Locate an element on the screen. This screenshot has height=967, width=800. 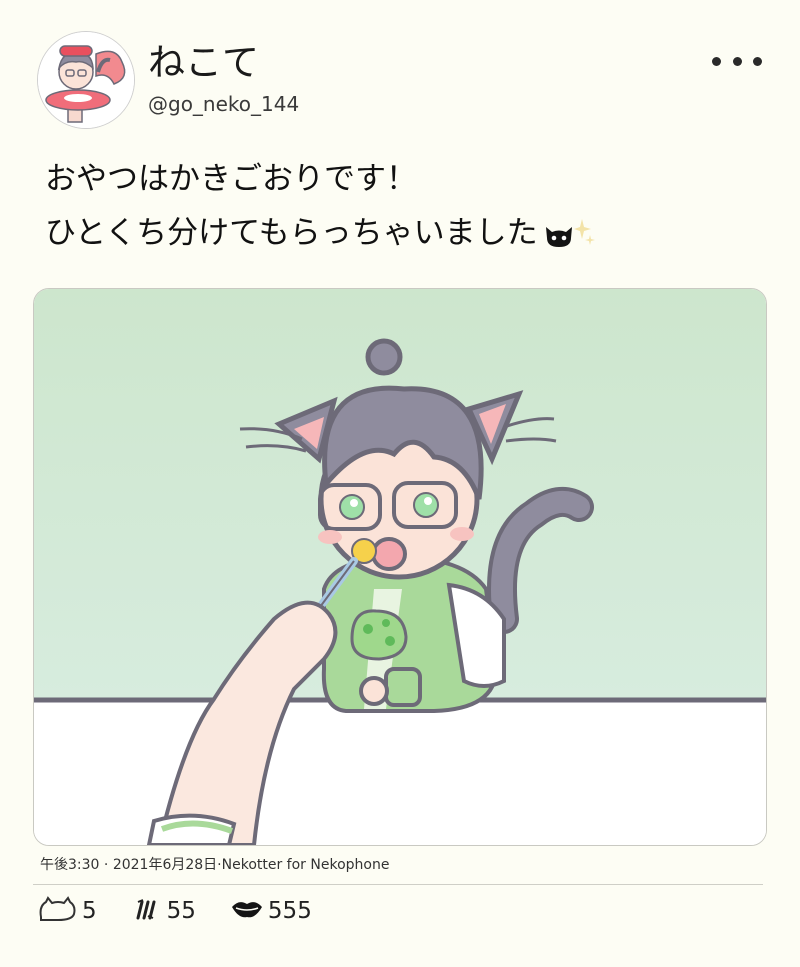
display-name: ねこて is located at coordinates (203, 63).